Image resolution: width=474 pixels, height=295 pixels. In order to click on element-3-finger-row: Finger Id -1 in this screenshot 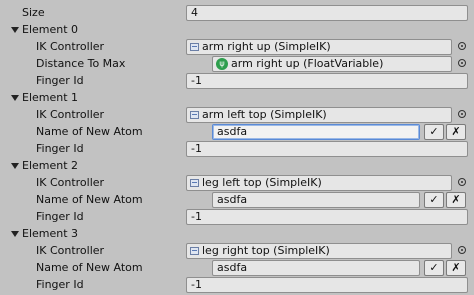, I will do `click(237, 285)`.